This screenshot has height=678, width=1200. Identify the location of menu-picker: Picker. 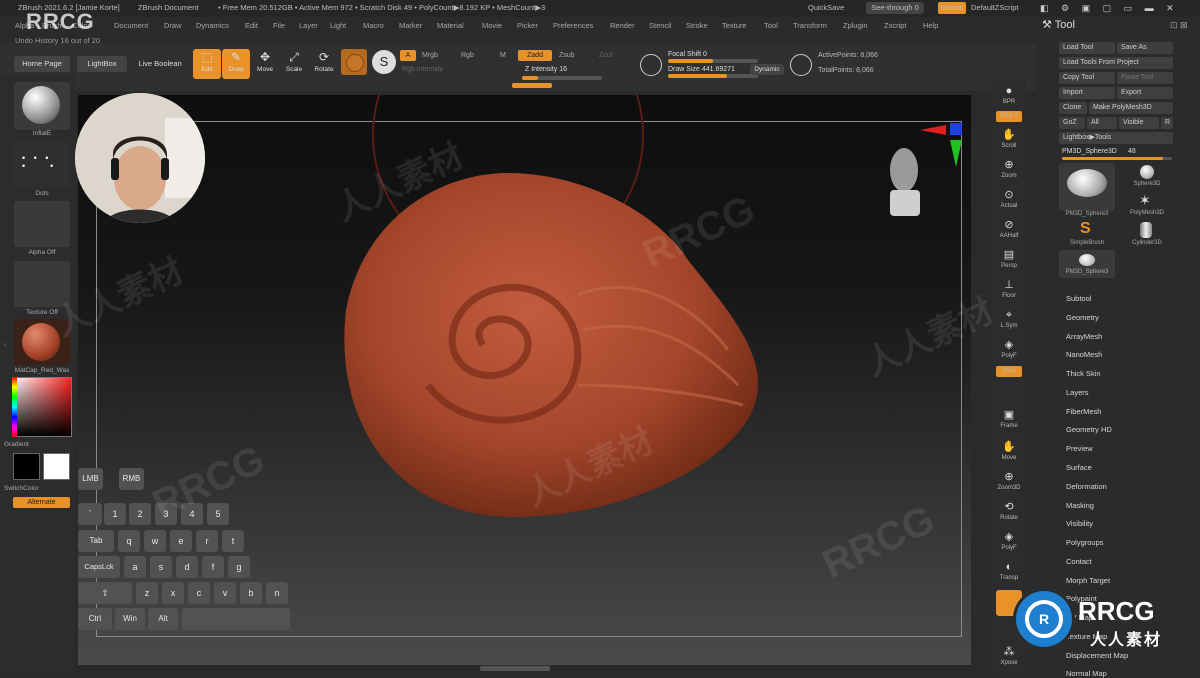
(527, 25).